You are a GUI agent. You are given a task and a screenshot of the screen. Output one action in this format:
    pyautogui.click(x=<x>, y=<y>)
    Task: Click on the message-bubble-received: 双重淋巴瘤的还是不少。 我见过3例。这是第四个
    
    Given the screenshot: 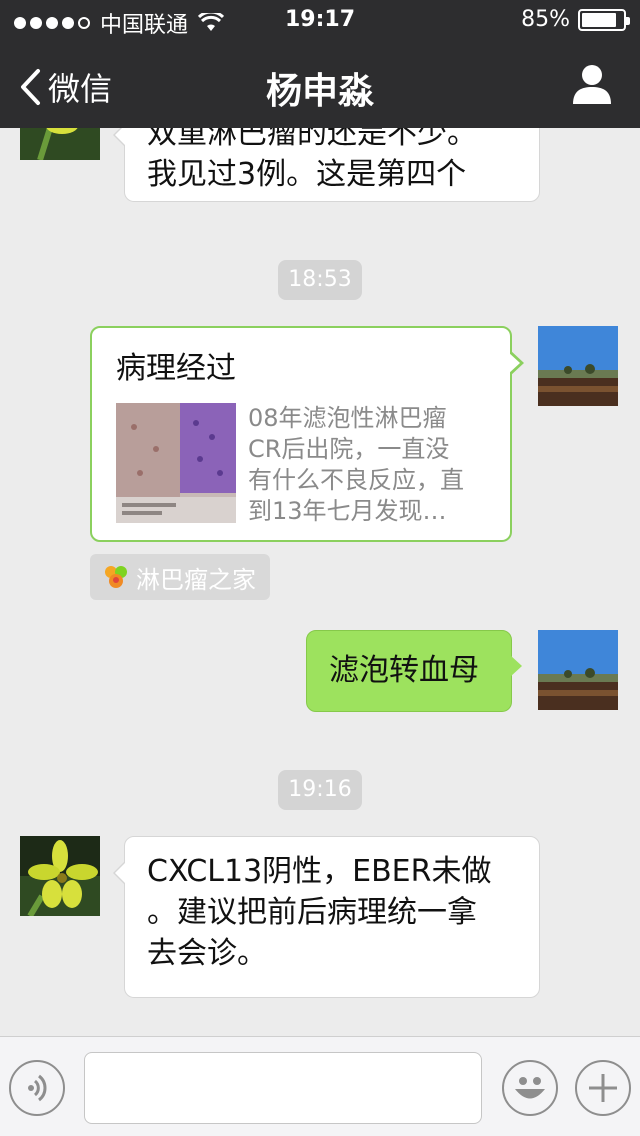 What is the action you would take?
    pyautogui.click(x=326, y=165)
    